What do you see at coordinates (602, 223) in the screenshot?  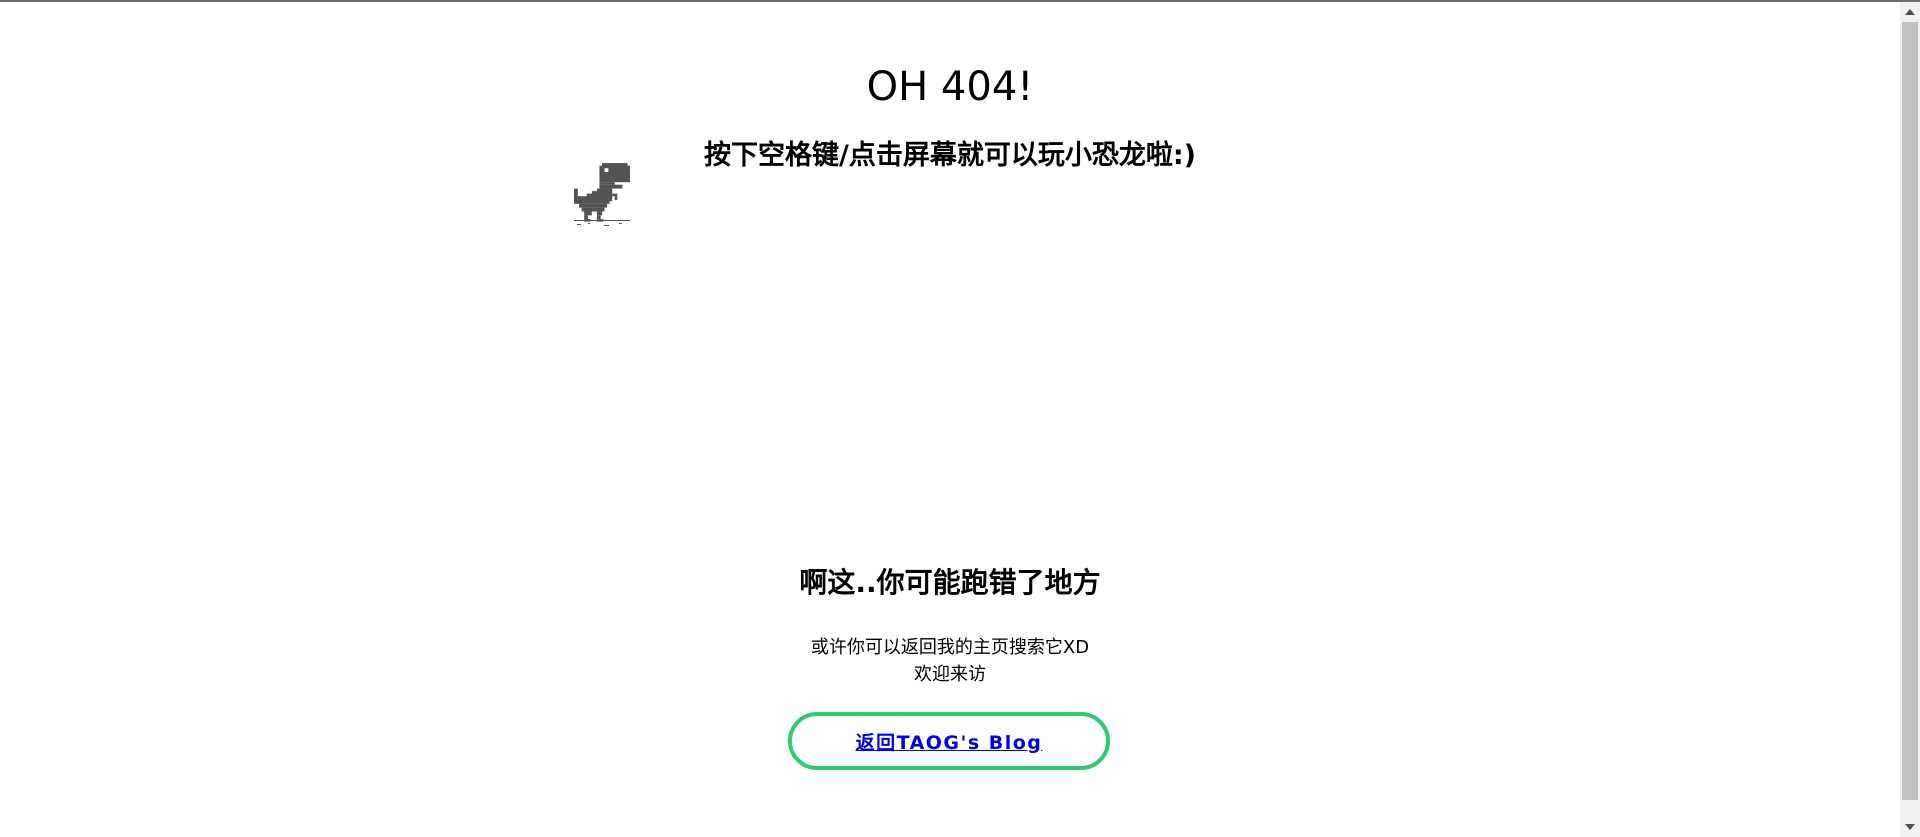 I see `ground-line` at bounding box center [602, 223].